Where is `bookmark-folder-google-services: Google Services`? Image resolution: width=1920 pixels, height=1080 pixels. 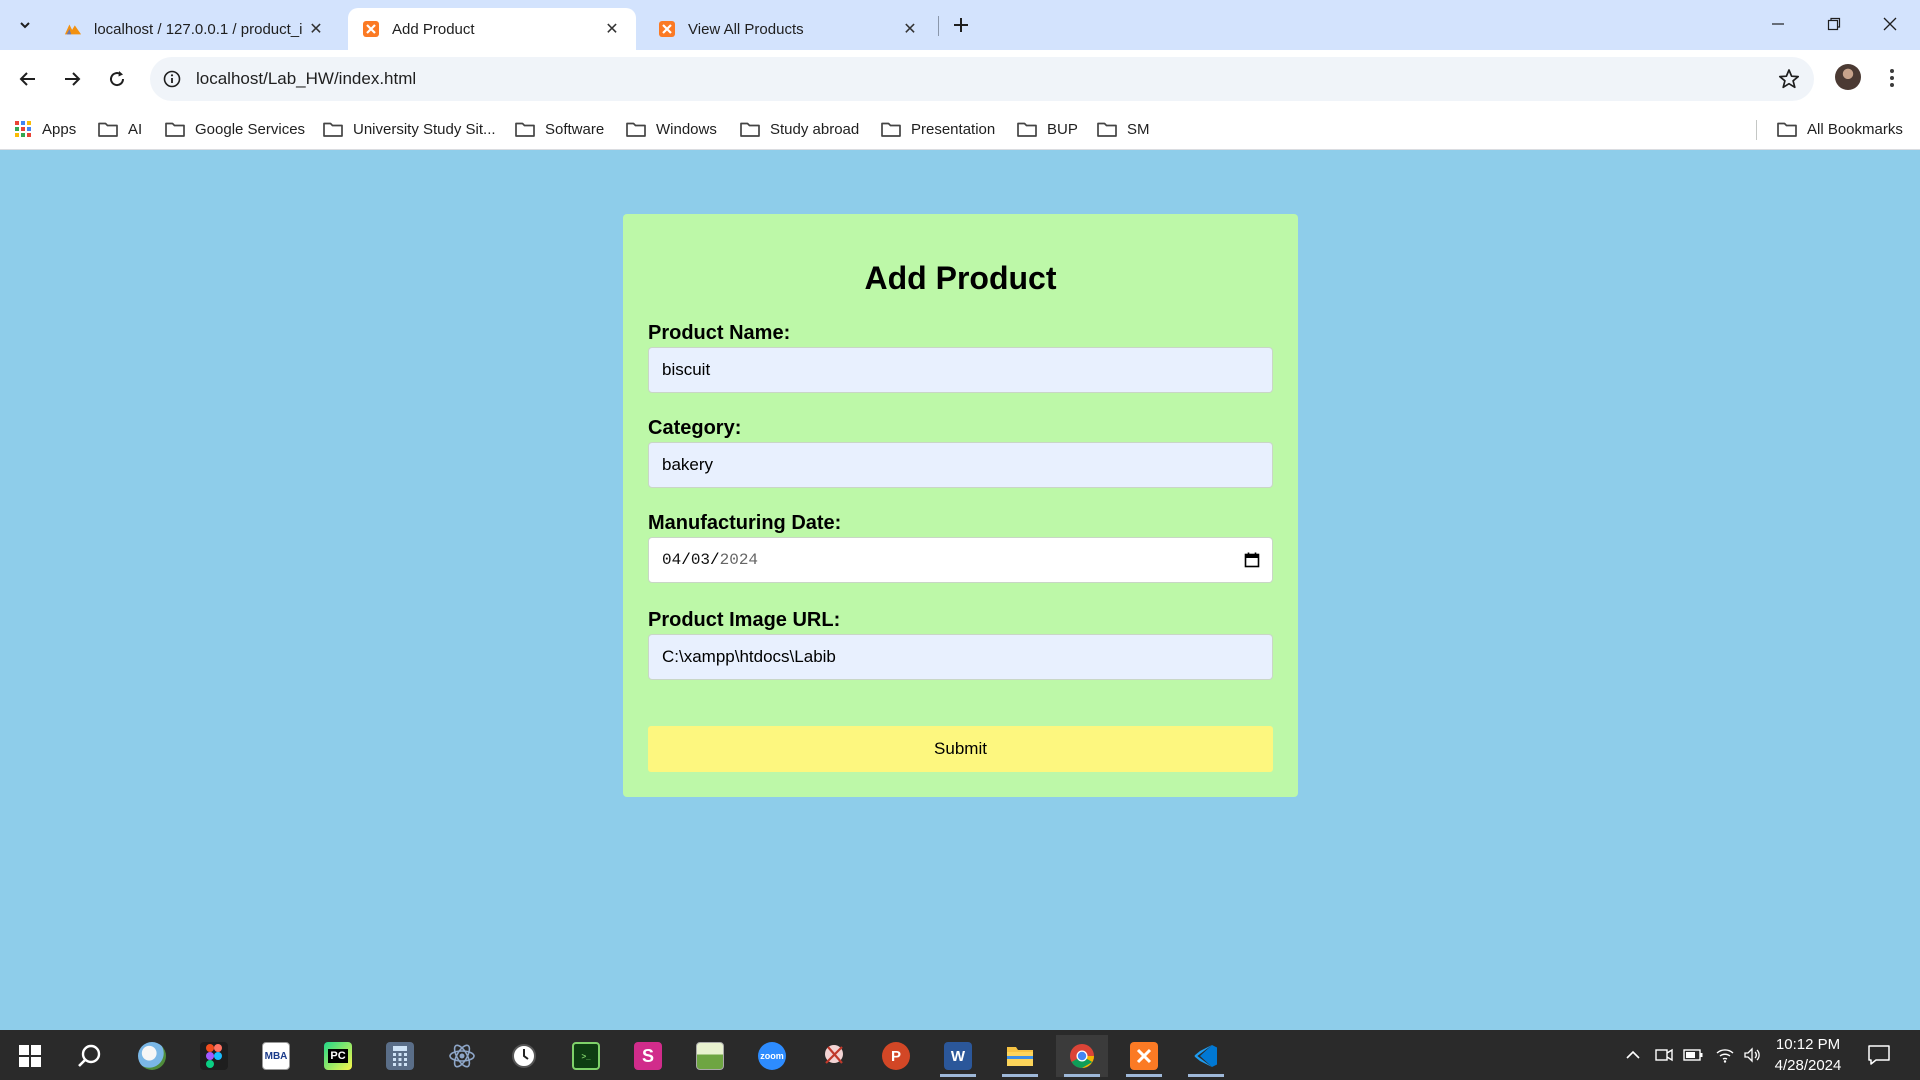
bookmark-folder-google-services: Google Services is located at coordinates (235, 129).